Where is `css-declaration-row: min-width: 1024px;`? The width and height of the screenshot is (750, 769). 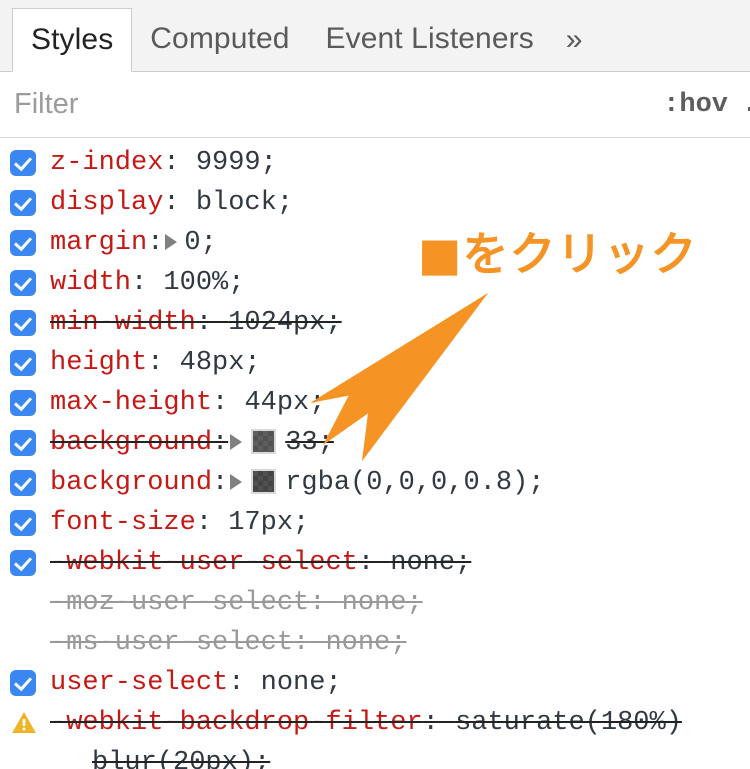
css-declaration-row: min-width: 1024px; is located at coordinates (375, 323).